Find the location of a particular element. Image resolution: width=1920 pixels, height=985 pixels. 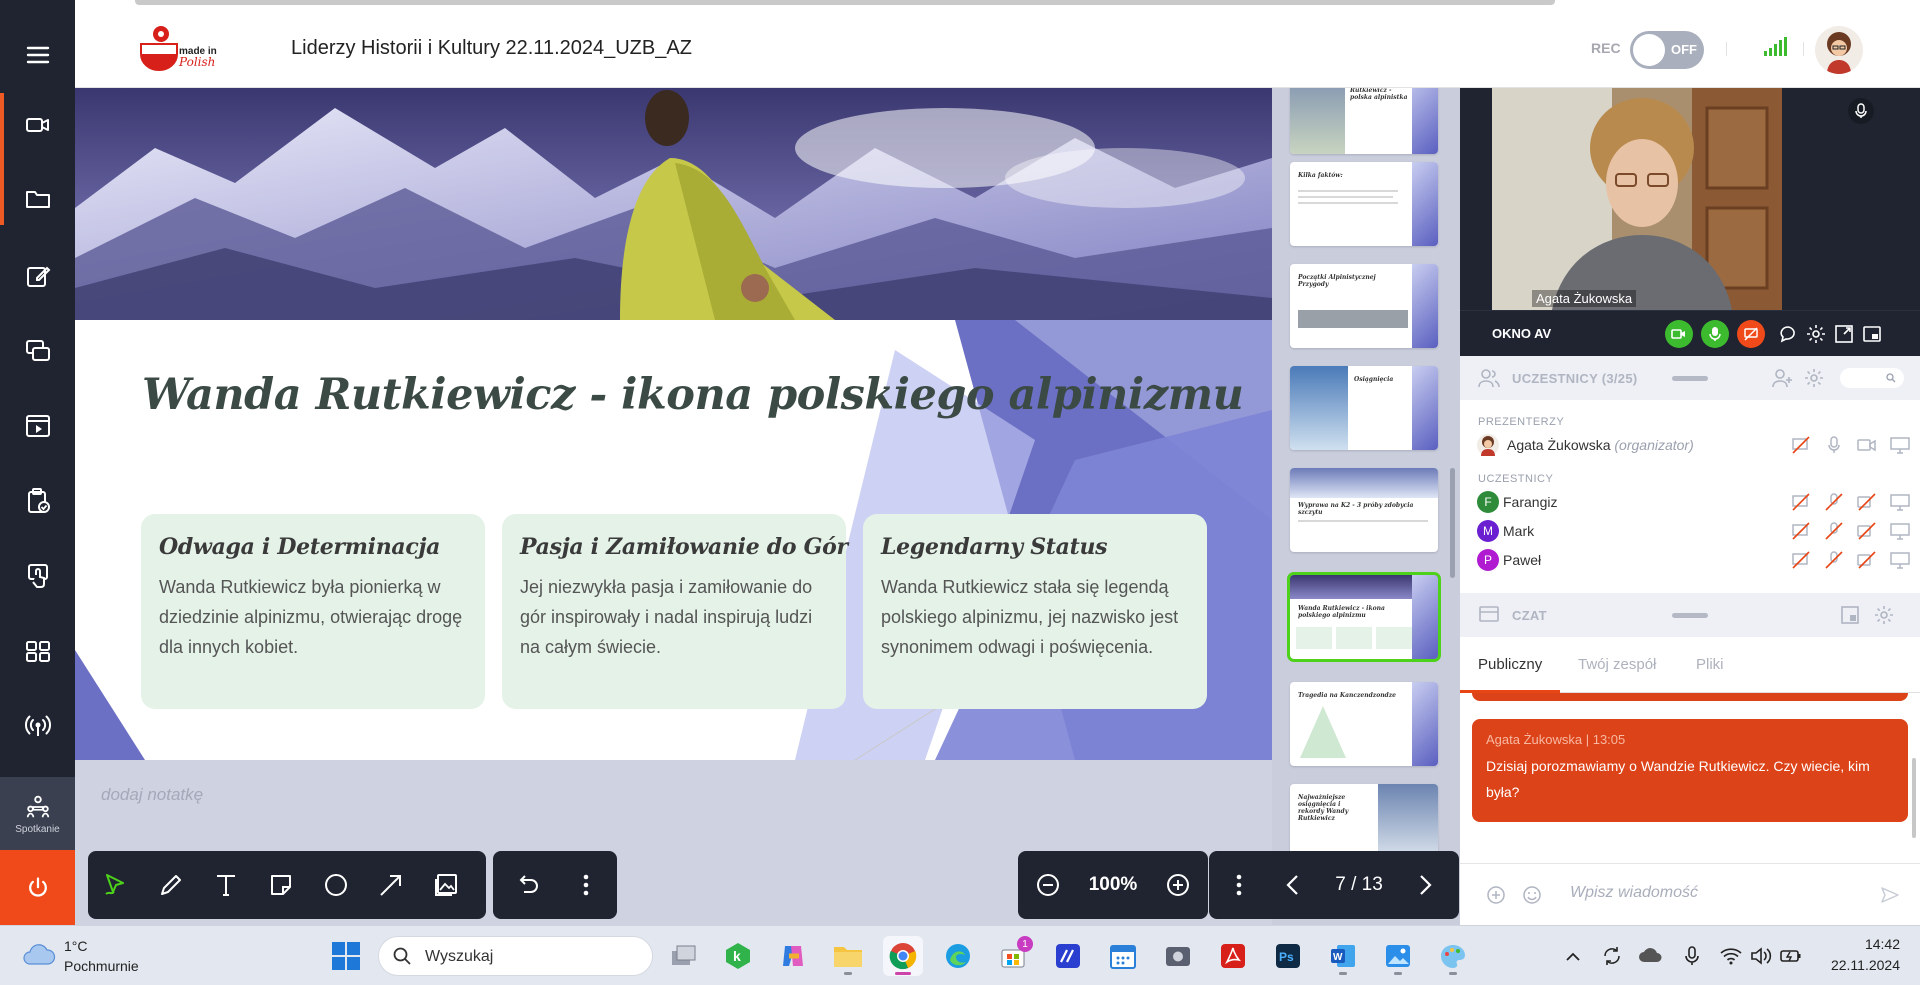

chat-bubble-button is located at coordinates (1788, 334).